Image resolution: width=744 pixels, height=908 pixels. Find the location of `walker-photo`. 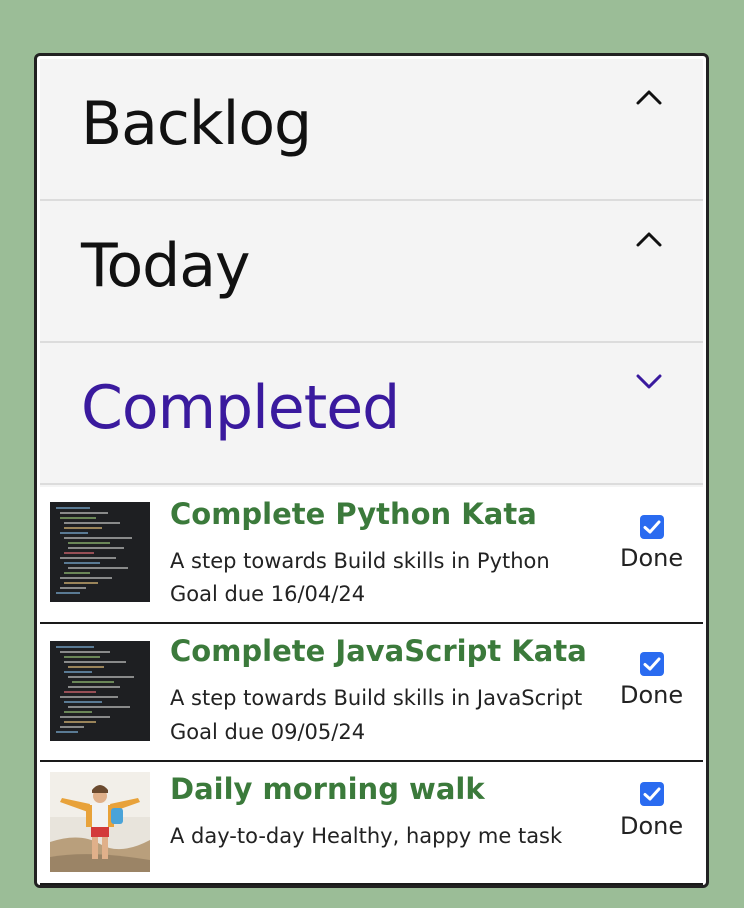

walker-photo is located at coordinates (100, 822).